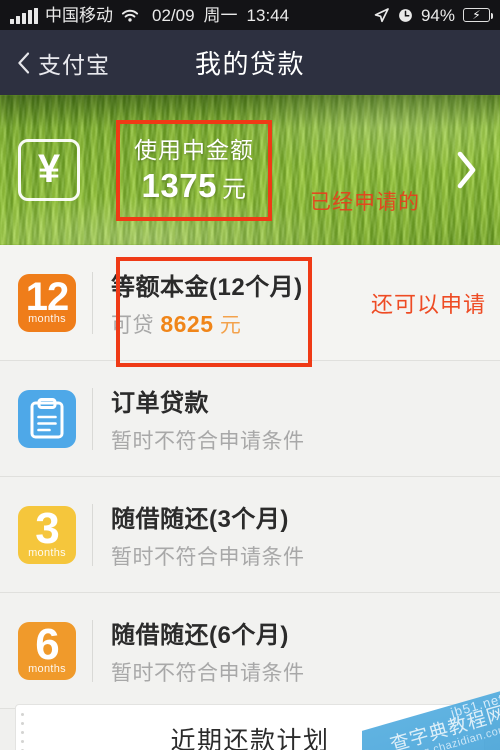  What do you see at coordinates (298, 651) in the screenshot?
I see `loan-row-text: 随借随还(6个月) 暂时不符合申请条件` at bounding box center [298, 651].